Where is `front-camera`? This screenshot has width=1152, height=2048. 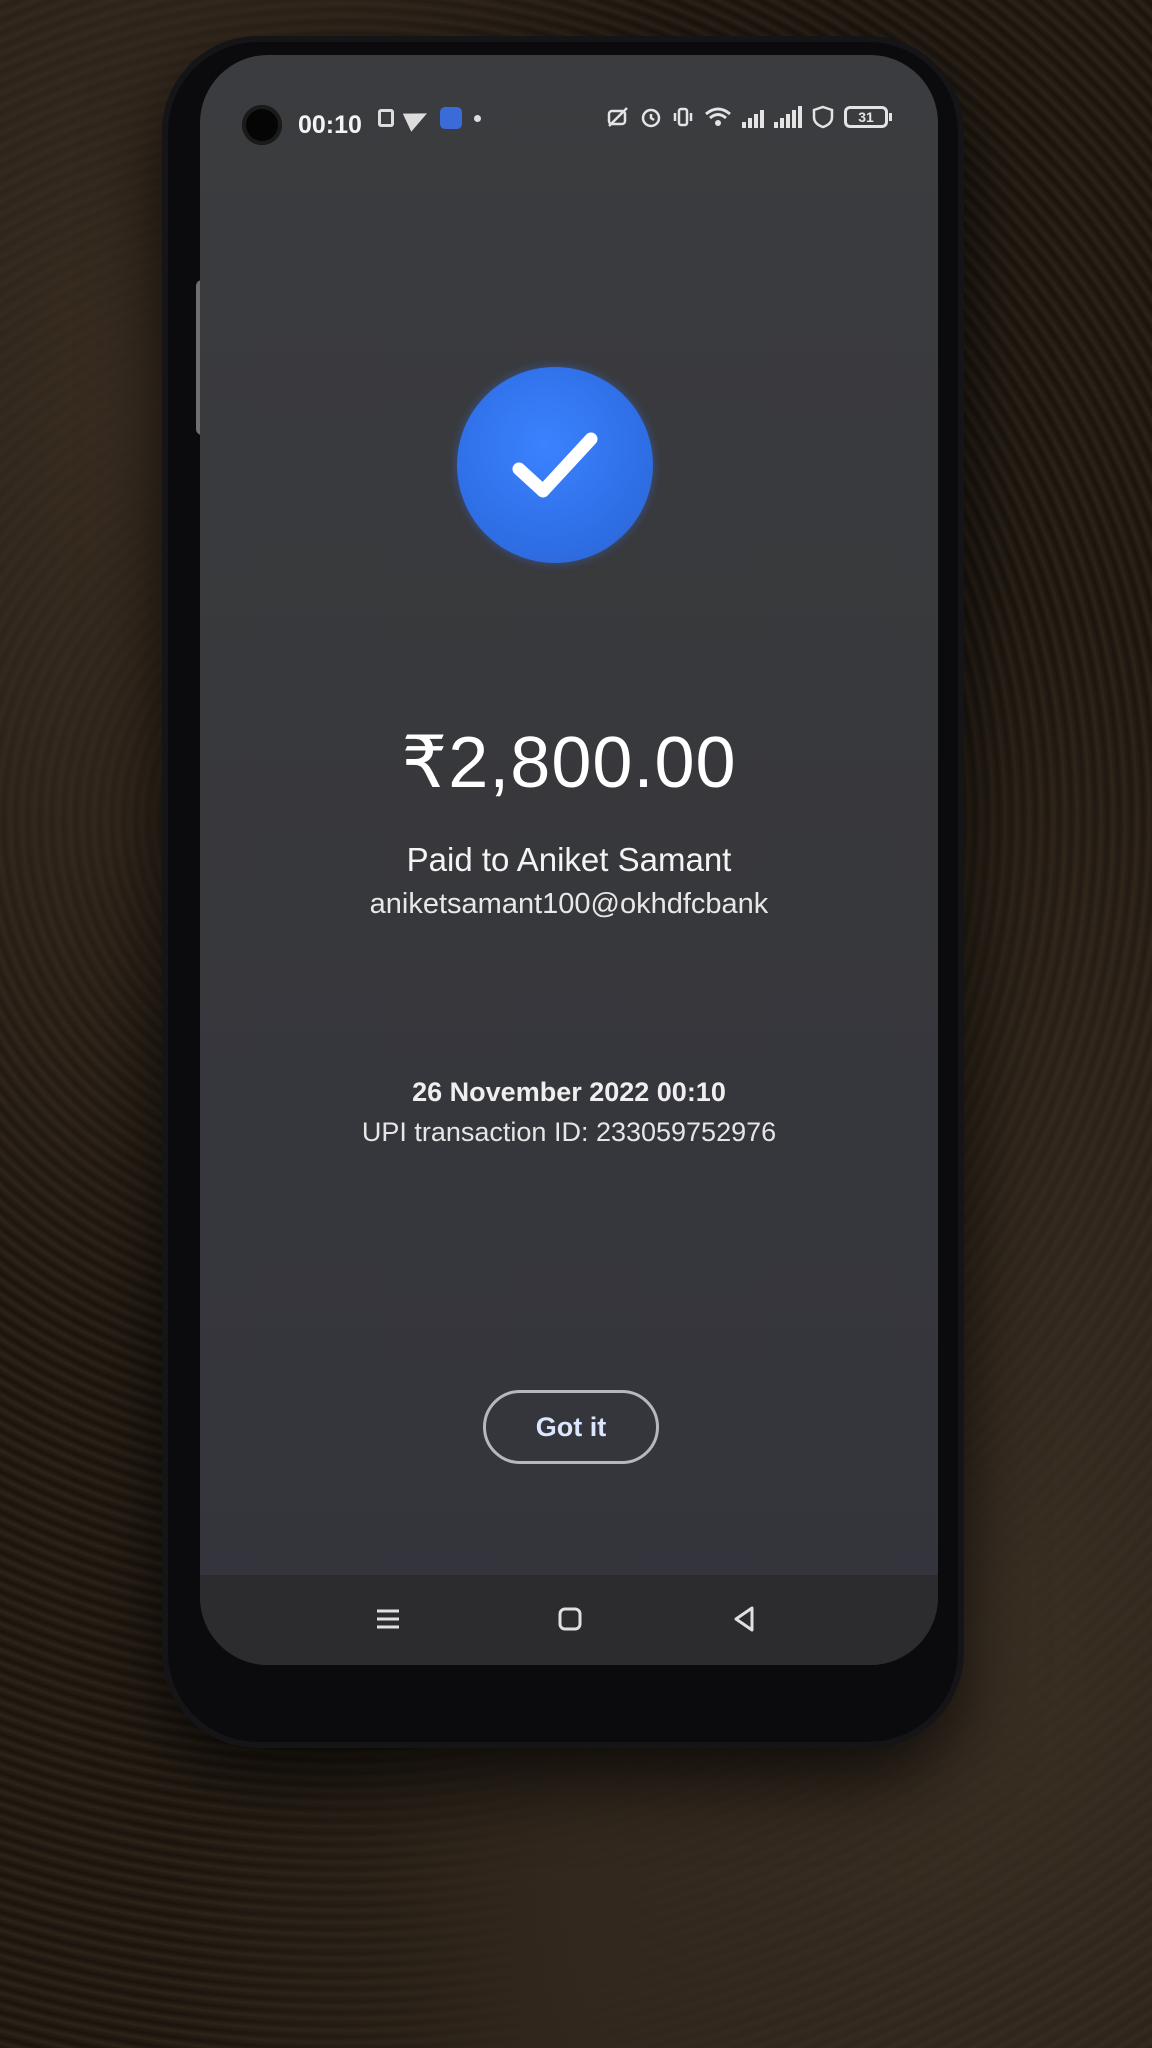 front-camera is located at coordinates (262, 125).